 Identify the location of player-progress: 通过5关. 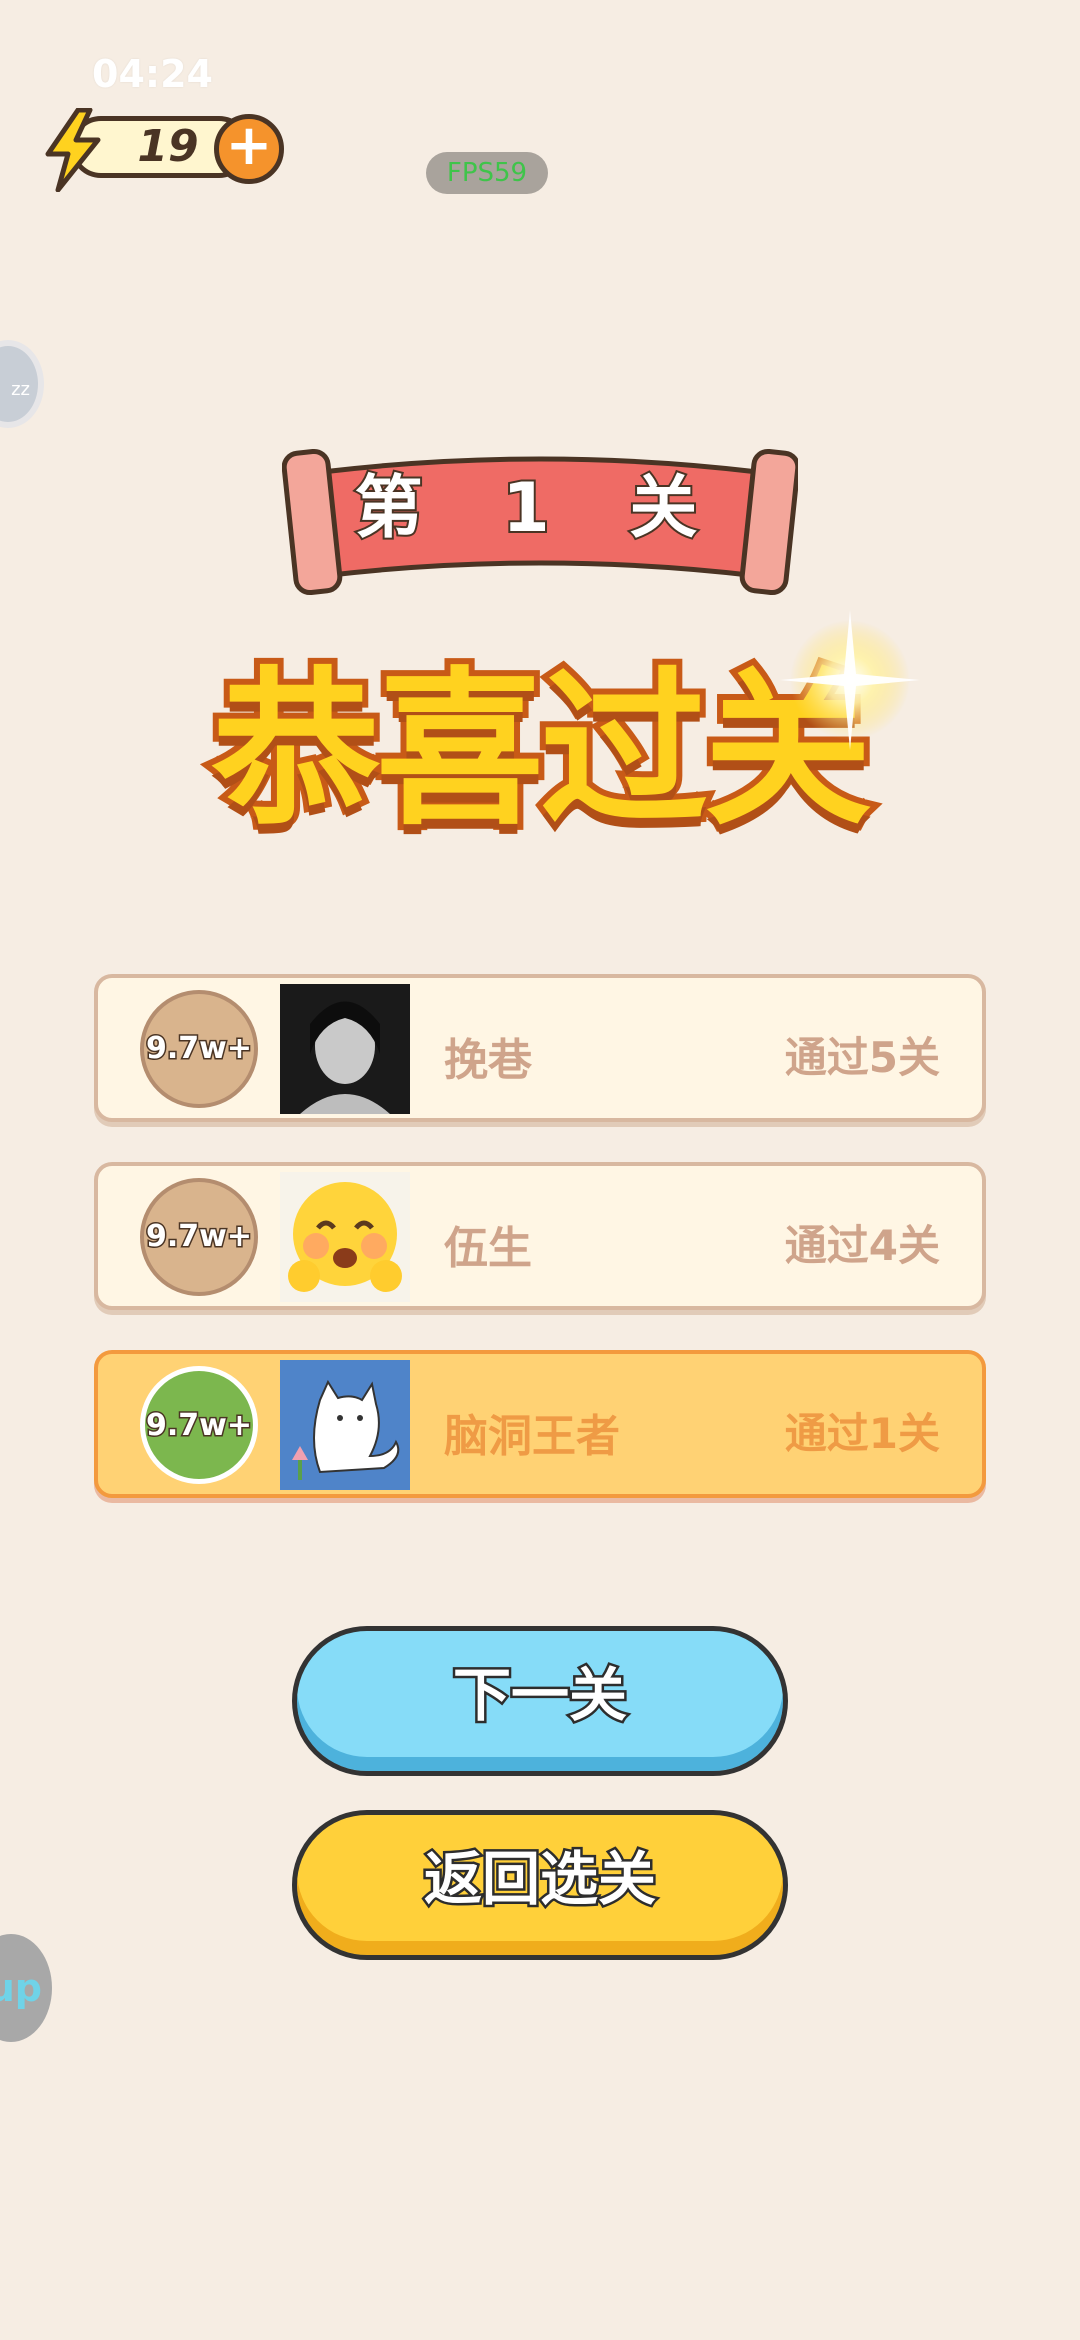
(862, 1057).